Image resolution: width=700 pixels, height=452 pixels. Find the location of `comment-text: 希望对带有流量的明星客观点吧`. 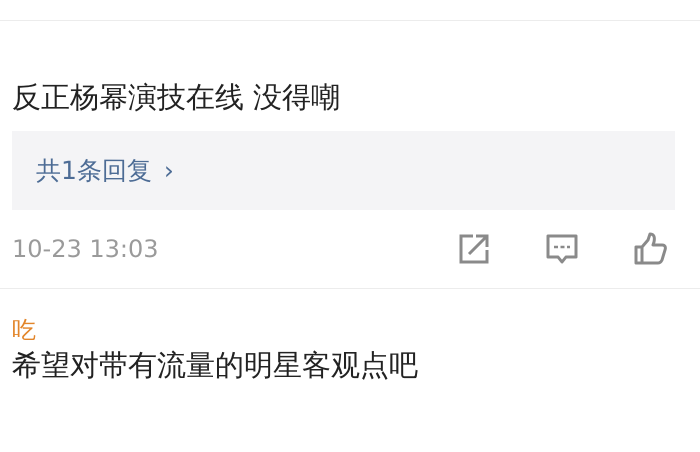

comment-text: 希望对带有流量的明星客观点吧 is located at coordinates (215, 365).